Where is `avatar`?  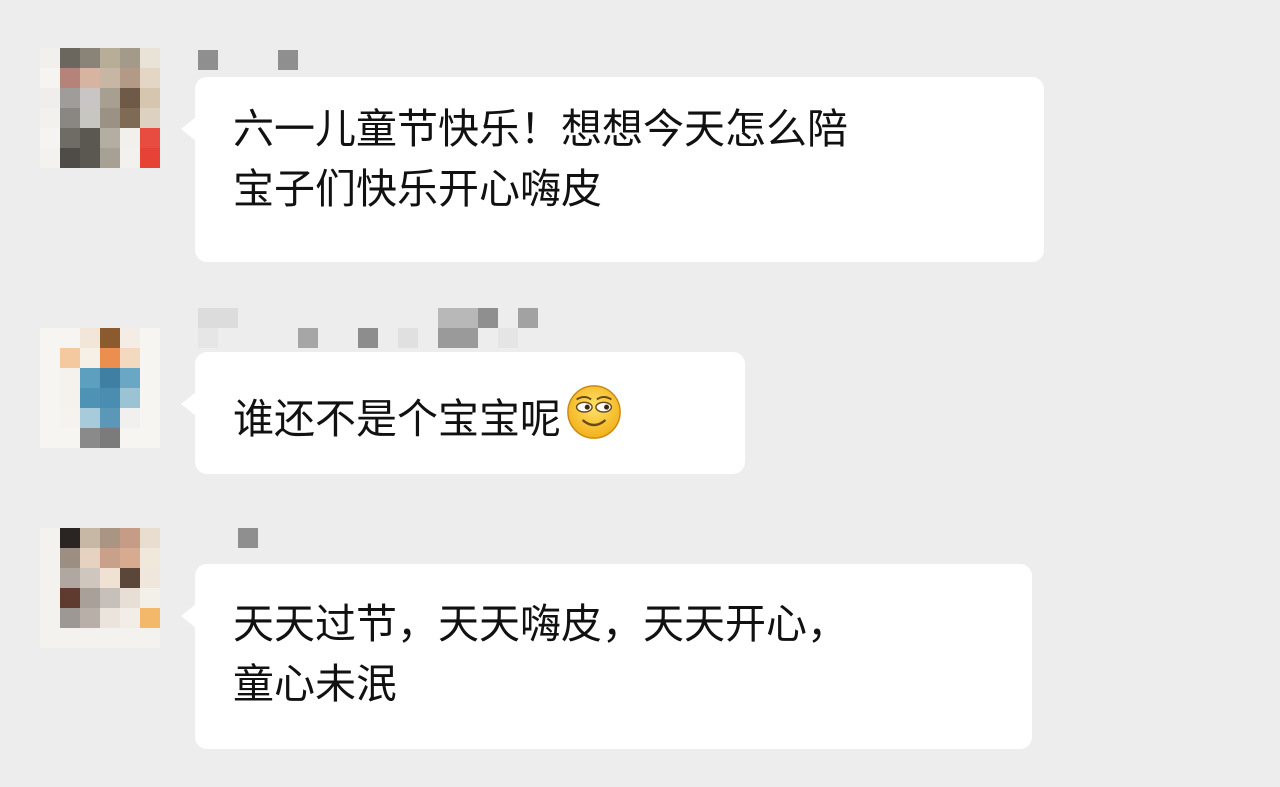
avatar is located at coordinates (100, 588).